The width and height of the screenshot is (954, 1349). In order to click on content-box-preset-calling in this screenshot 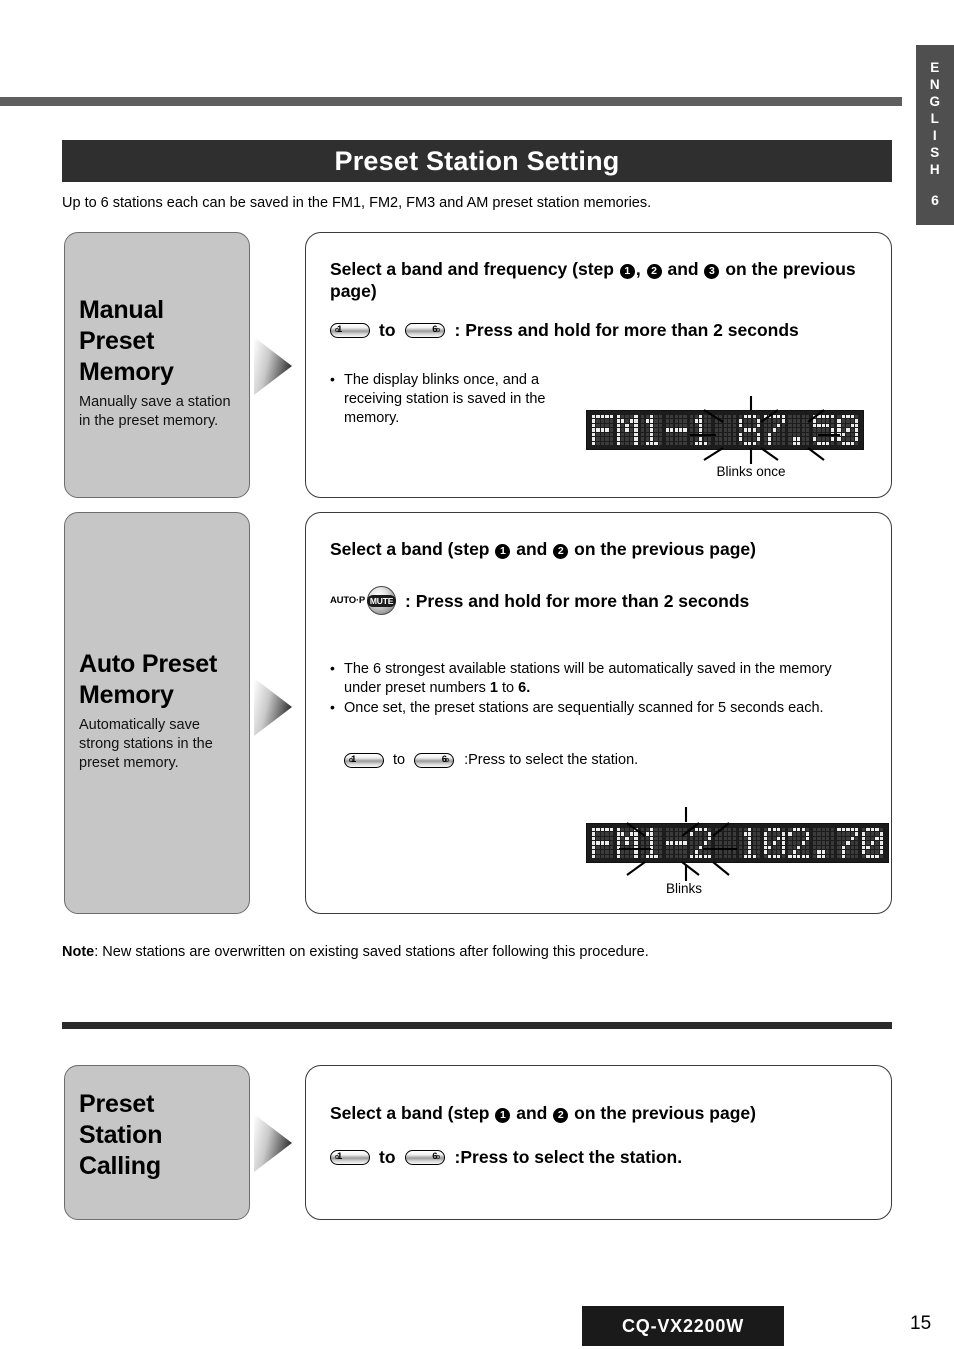, I will do `click(598, 1142)`.